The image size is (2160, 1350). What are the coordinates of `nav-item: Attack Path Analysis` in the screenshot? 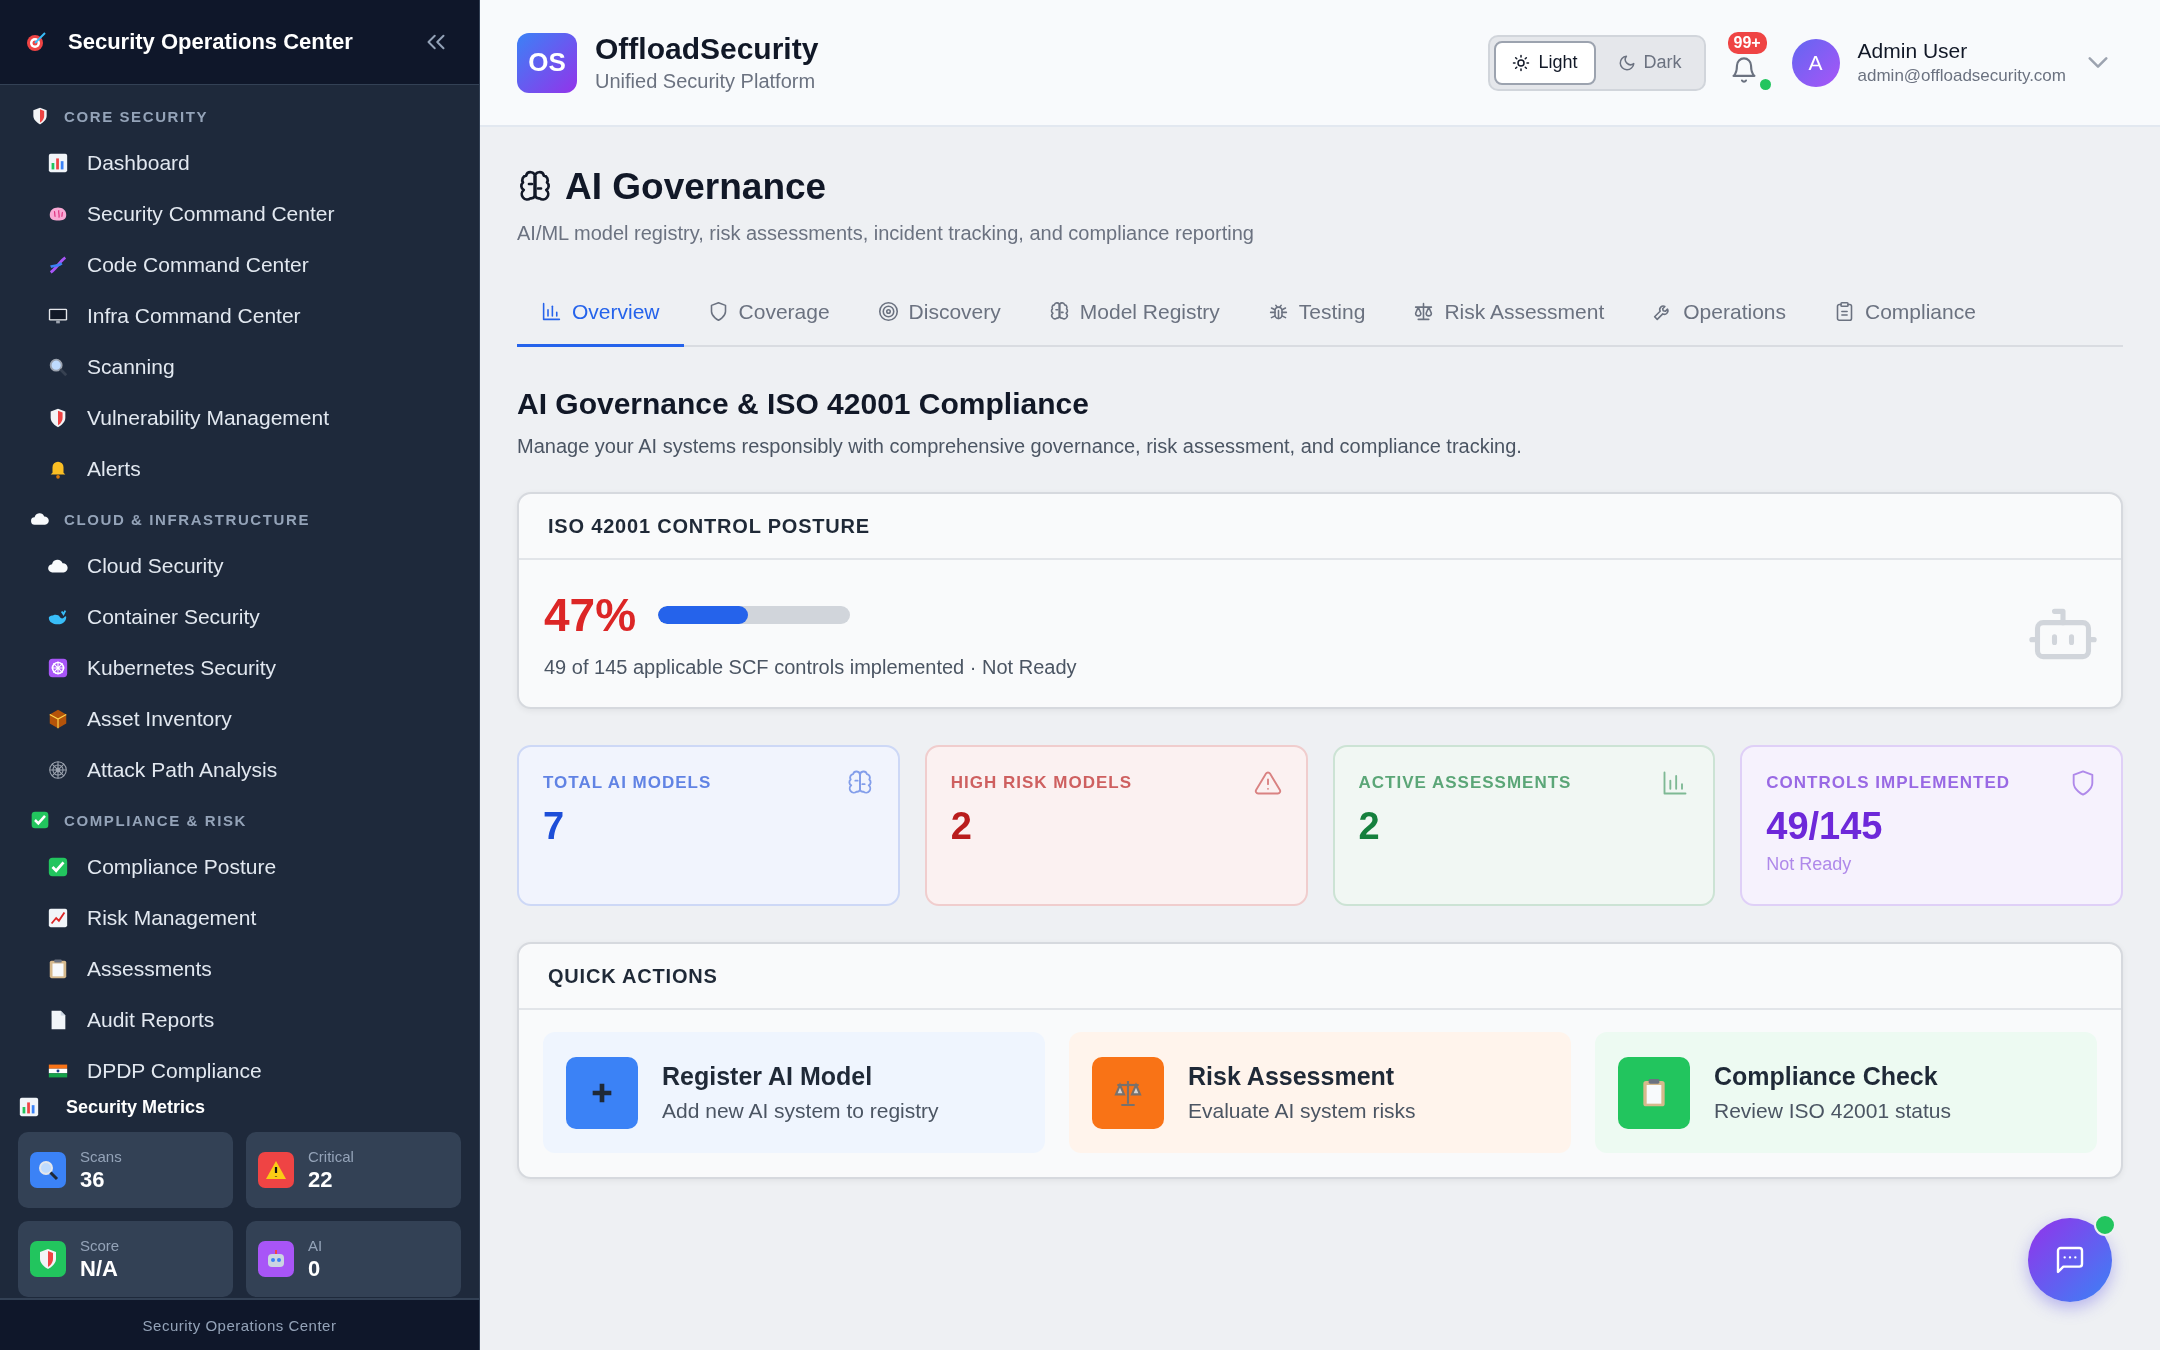 It's located at (239, 769).